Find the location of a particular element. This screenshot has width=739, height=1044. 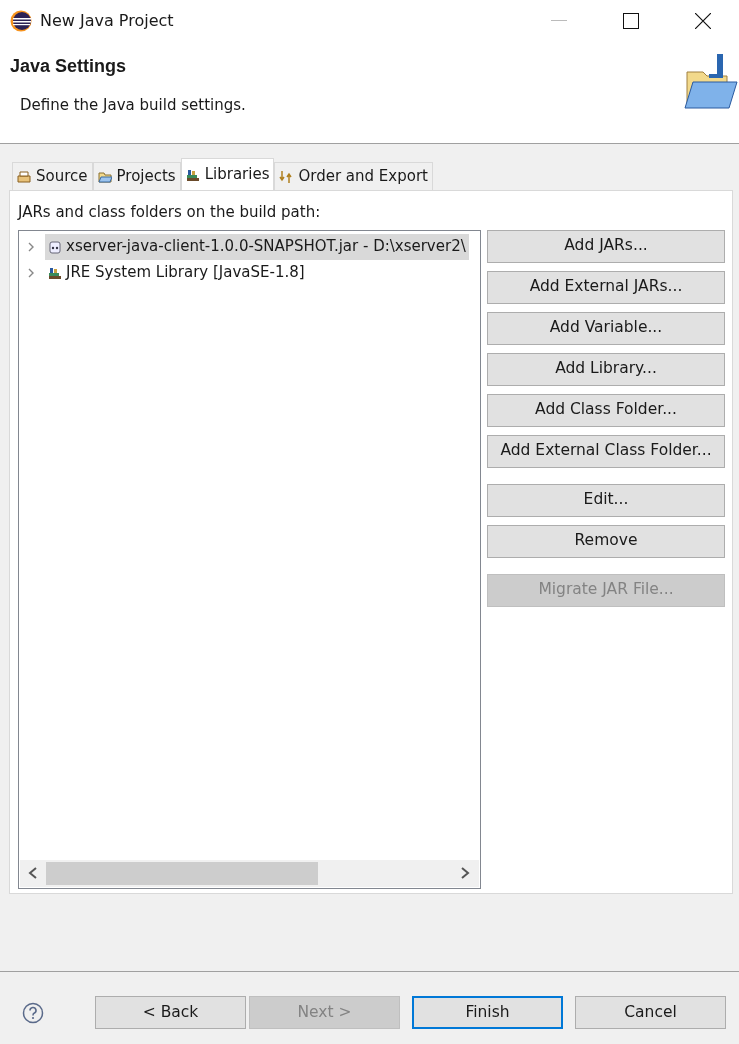

horizontal-scrollbar is located at coordinates (249, 873).